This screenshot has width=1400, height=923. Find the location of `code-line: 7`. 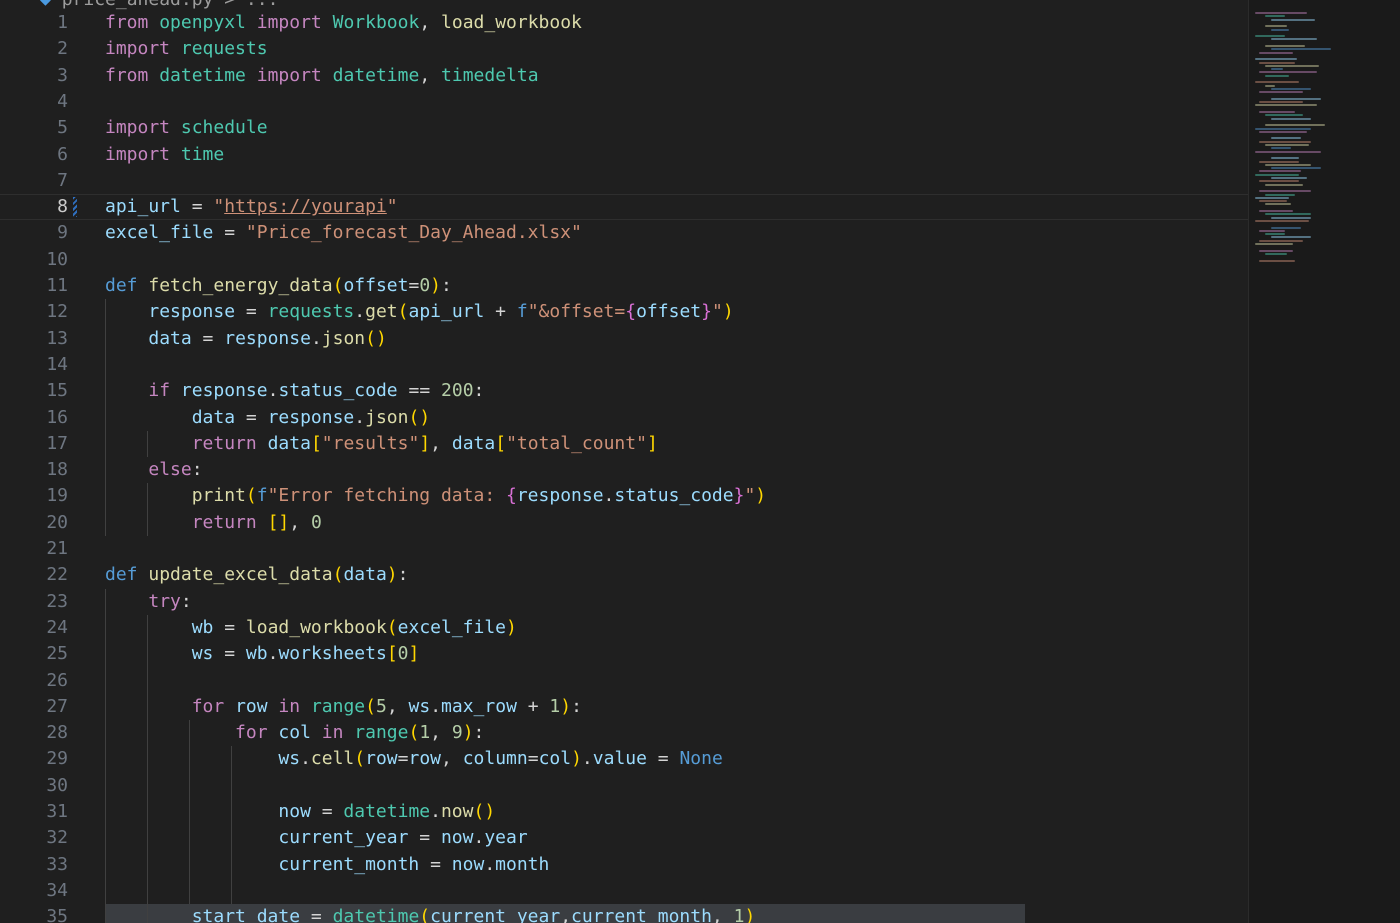

code-line: 7 is located at coordinates (624, 181).